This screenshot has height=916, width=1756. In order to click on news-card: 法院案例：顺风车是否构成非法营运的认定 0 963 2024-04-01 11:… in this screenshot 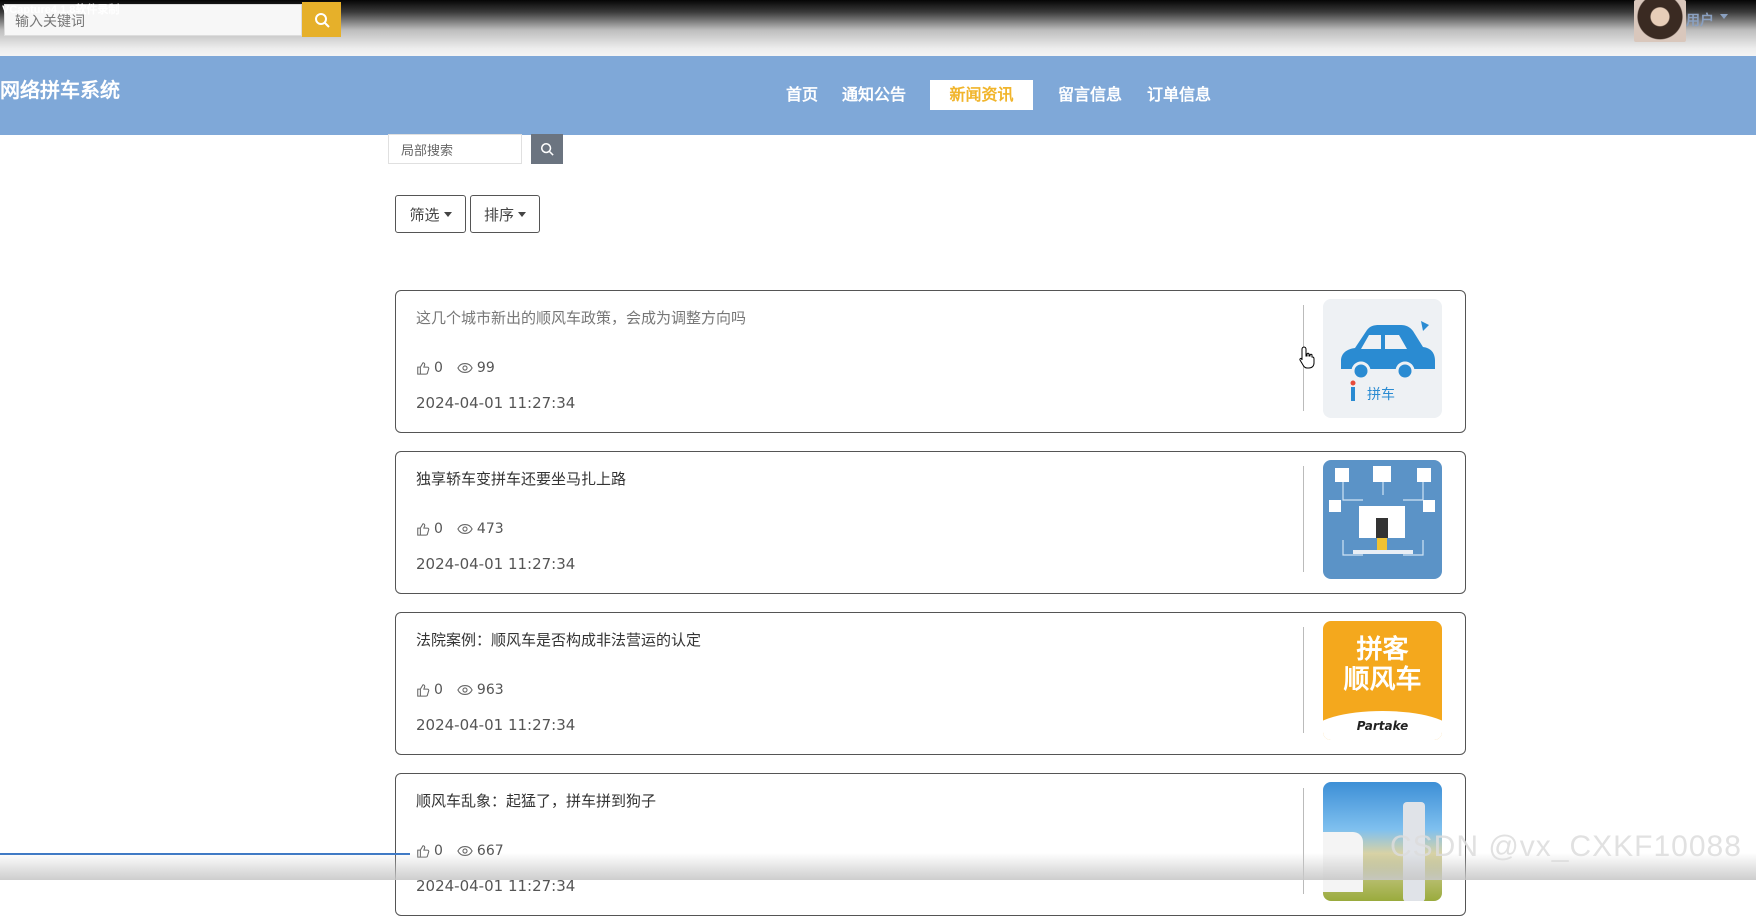, I will do `click(930, 683)`.